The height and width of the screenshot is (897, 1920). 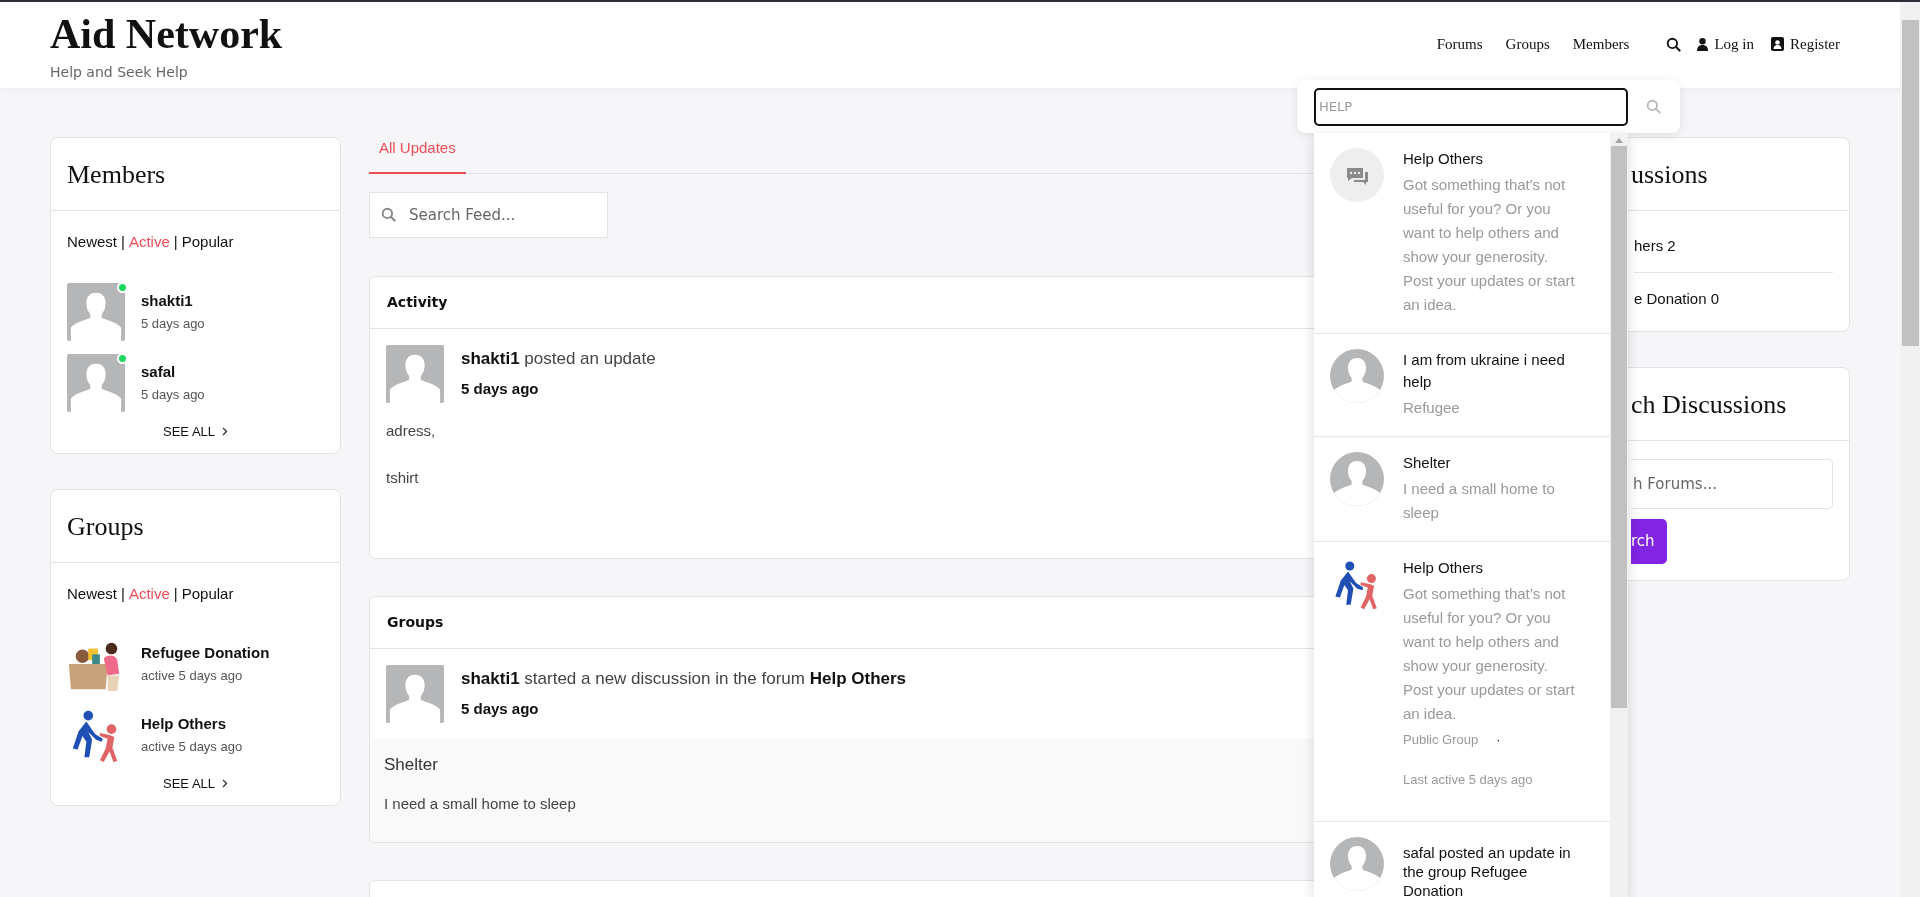 I want to click on register-link: Register, so click(x=1805, y=44).